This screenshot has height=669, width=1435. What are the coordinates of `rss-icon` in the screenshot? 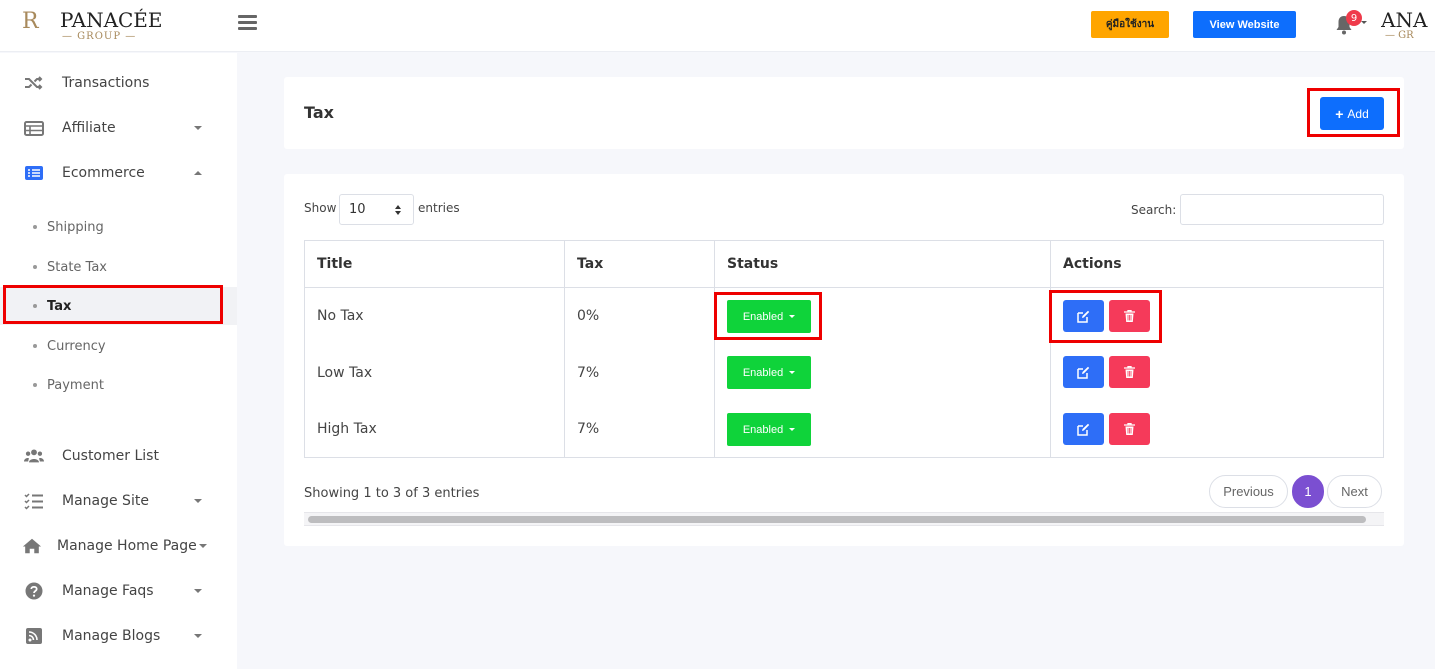 It's located at (34, 636).